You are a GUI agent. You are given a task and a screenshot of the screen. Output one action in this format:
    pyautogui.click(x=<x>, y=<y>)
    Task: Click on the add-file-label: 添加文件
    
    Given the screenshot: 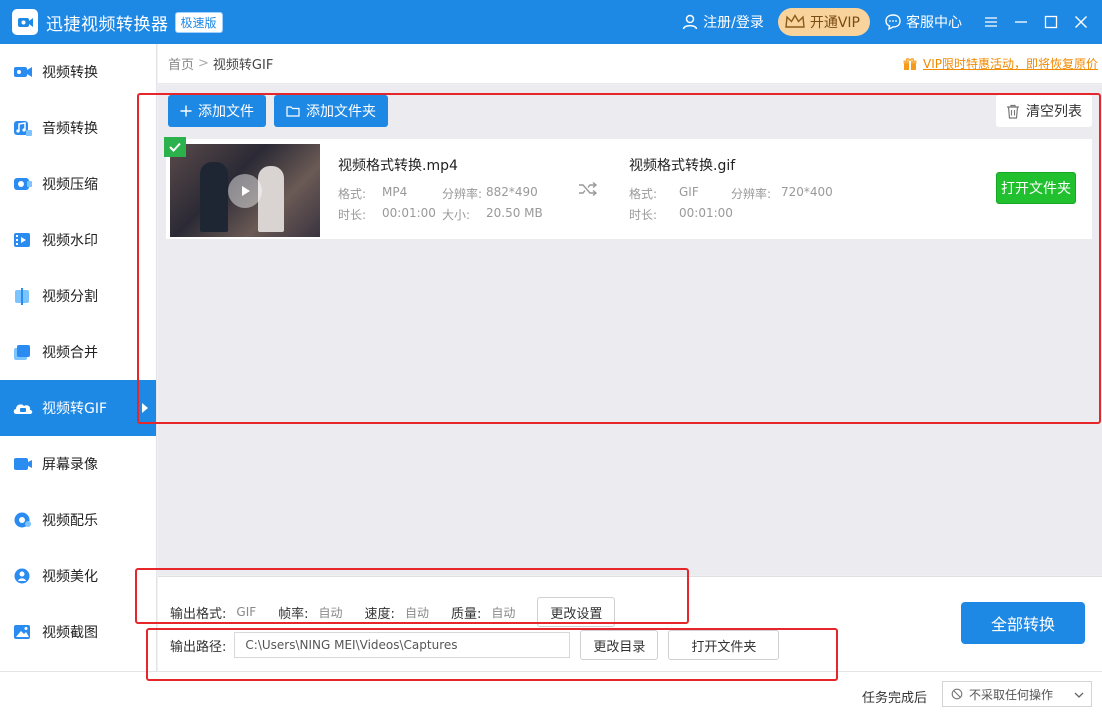 What is the action you would take?
    pyautogui.click(x=226, y=112)
    